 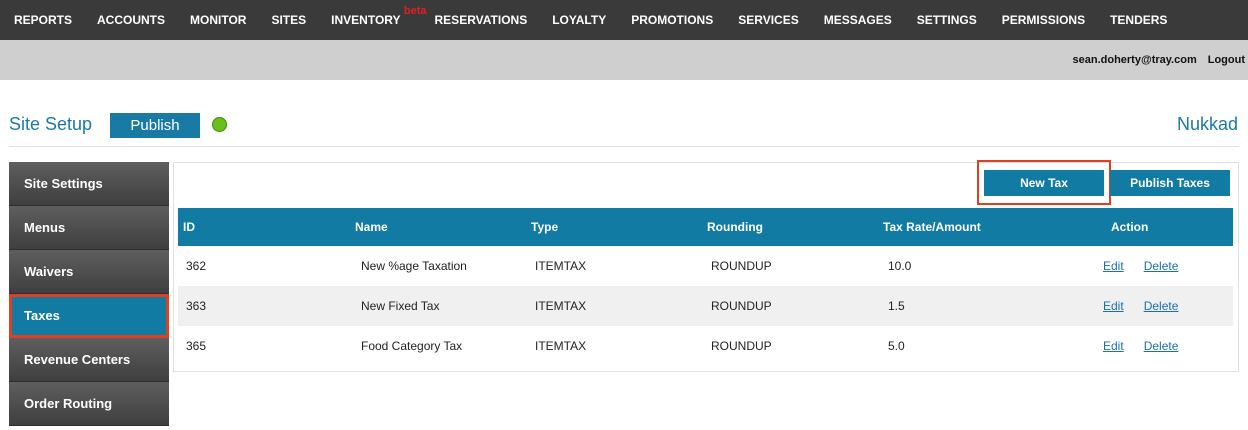 What do you see at coordinates (1134, 60) in the screenshot?
I see `user-email: sean.doherty@tray.com` at bounding box center [1134, 60].